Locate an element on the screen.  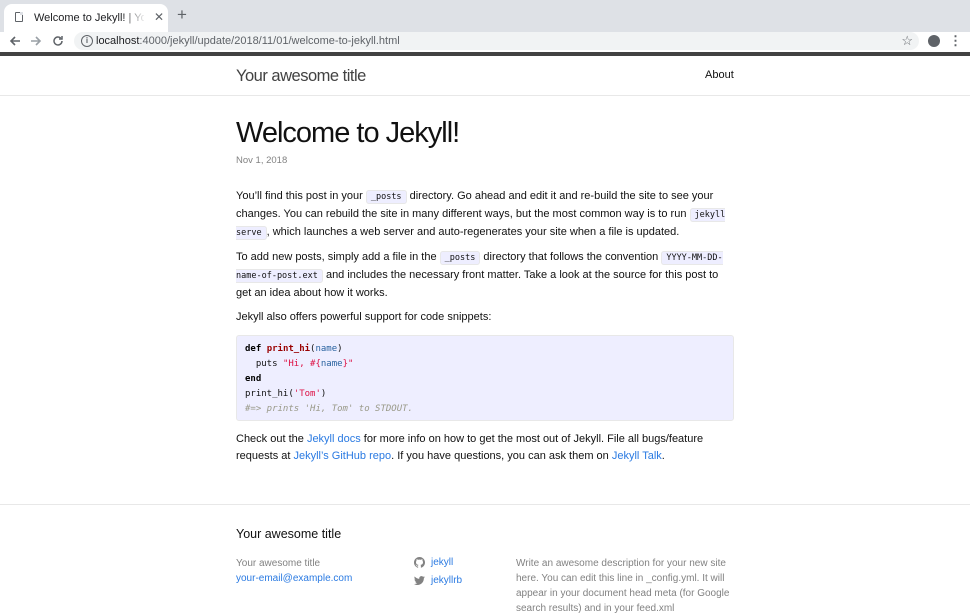
post-title: Welcome to Jekyll! is located at coordinates (348, 133).